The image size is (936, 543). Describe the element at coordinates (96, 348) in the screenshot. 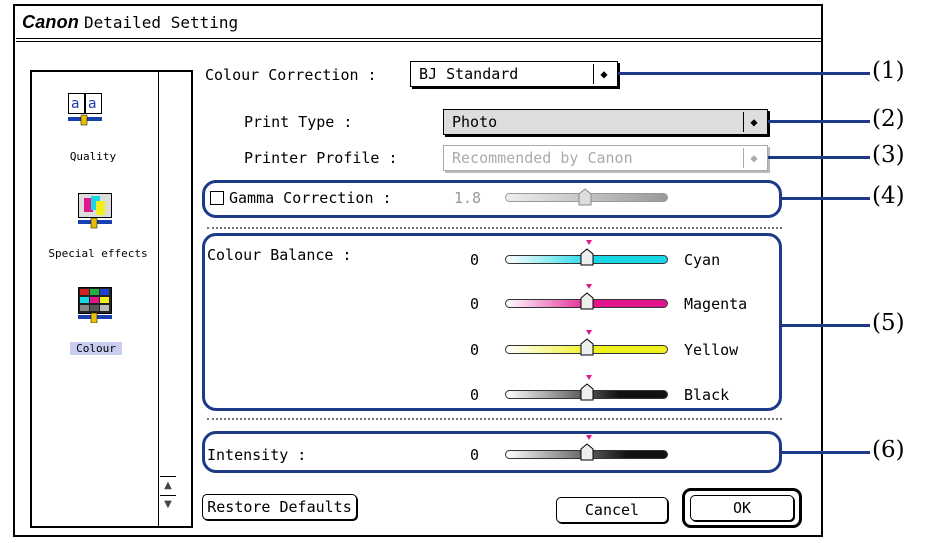

I see `sidebar-item-label: Colour` at that location.